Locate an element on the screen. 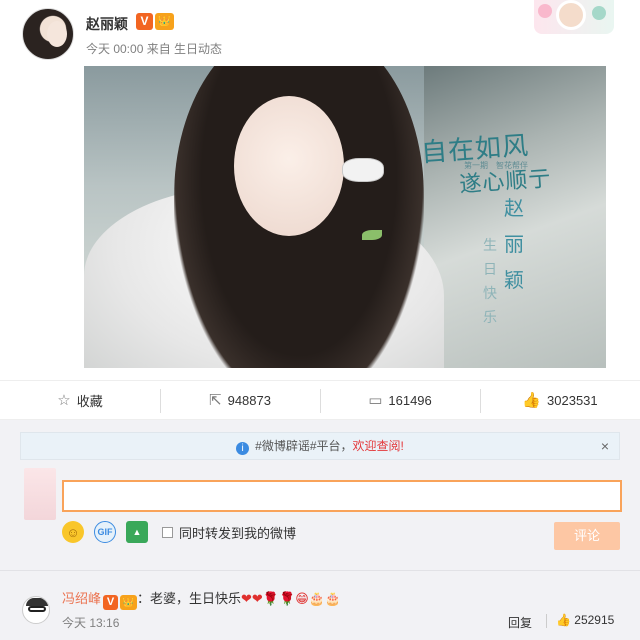 This screenshot has height=640, width=640. comment-icon: ▭ is located at coordinates (375, 400).